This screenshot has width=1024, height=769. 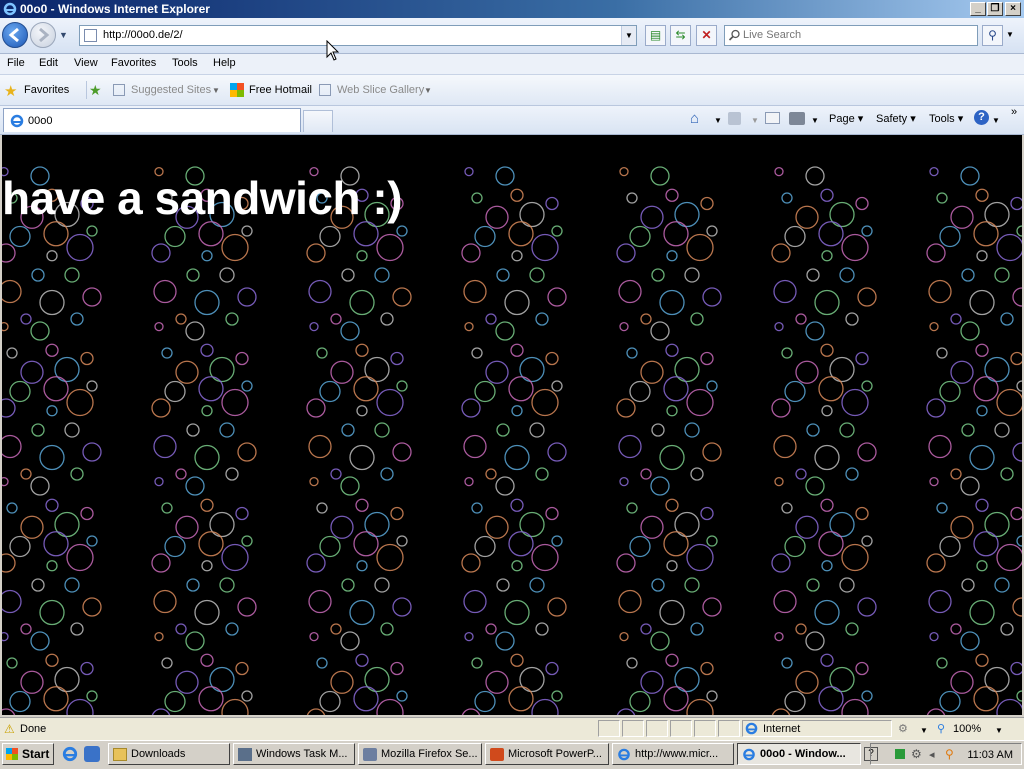 I want to click on back-arrow-icon, so click(x=13, y=35).